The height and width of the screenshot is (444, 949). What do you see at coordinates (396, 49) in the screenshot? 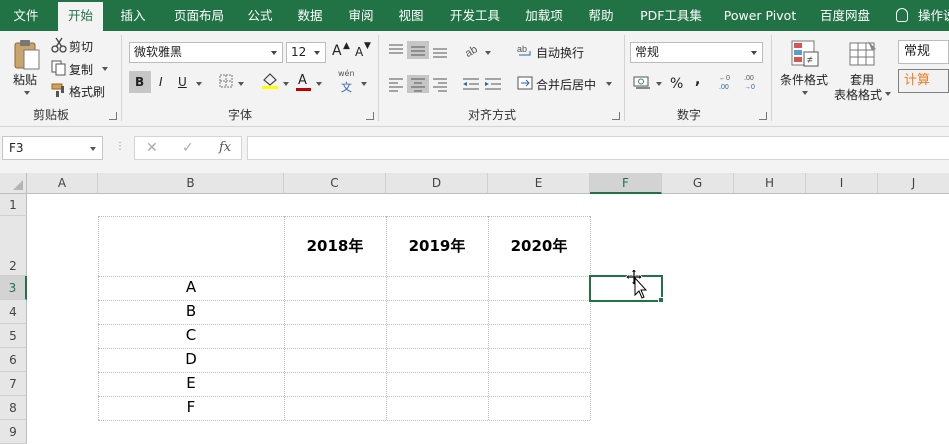
I see `top-align-icon` at bounding box center [396, 49].